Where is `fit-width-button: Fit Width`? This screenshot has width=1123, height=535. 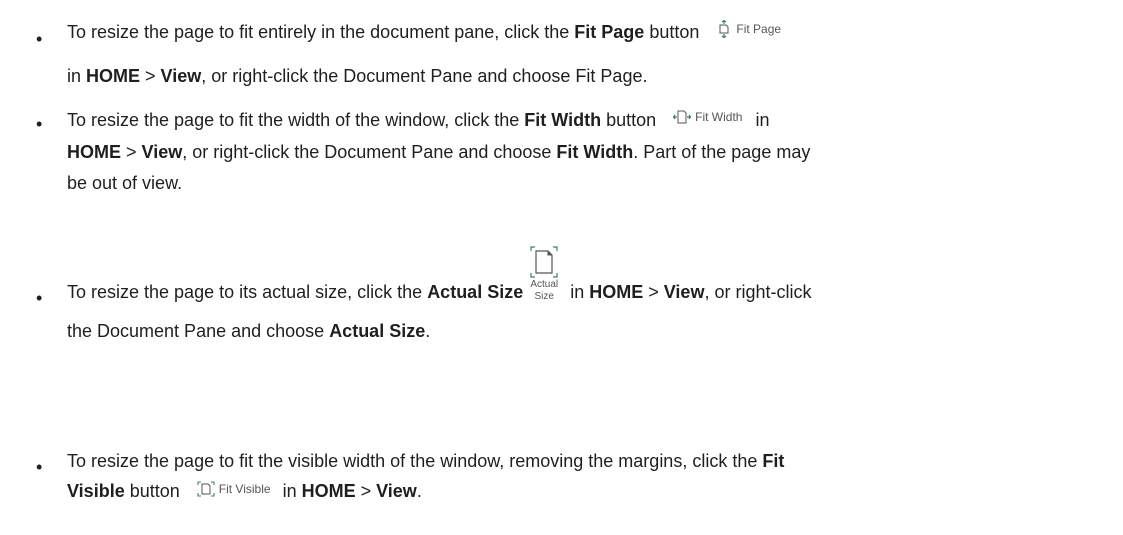 fit-width-button: Fit Width is located at coordinates (707, 117).